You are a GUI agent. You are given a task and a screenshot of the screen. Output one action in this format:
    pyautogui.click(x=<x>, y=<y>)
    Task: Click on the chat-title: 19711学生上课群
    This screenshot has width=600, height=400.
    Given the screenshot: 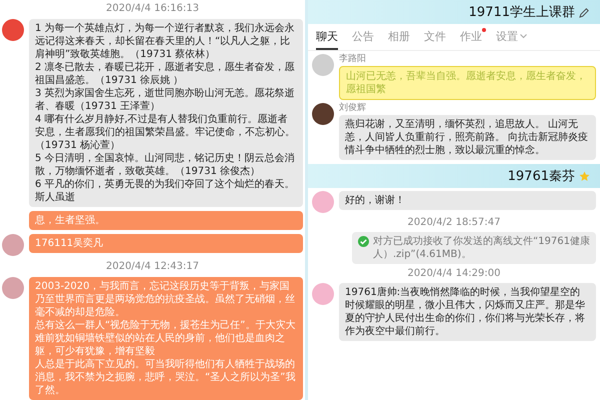 What is the action you would take?
    pyautogui.click(x=521, y=12)
    